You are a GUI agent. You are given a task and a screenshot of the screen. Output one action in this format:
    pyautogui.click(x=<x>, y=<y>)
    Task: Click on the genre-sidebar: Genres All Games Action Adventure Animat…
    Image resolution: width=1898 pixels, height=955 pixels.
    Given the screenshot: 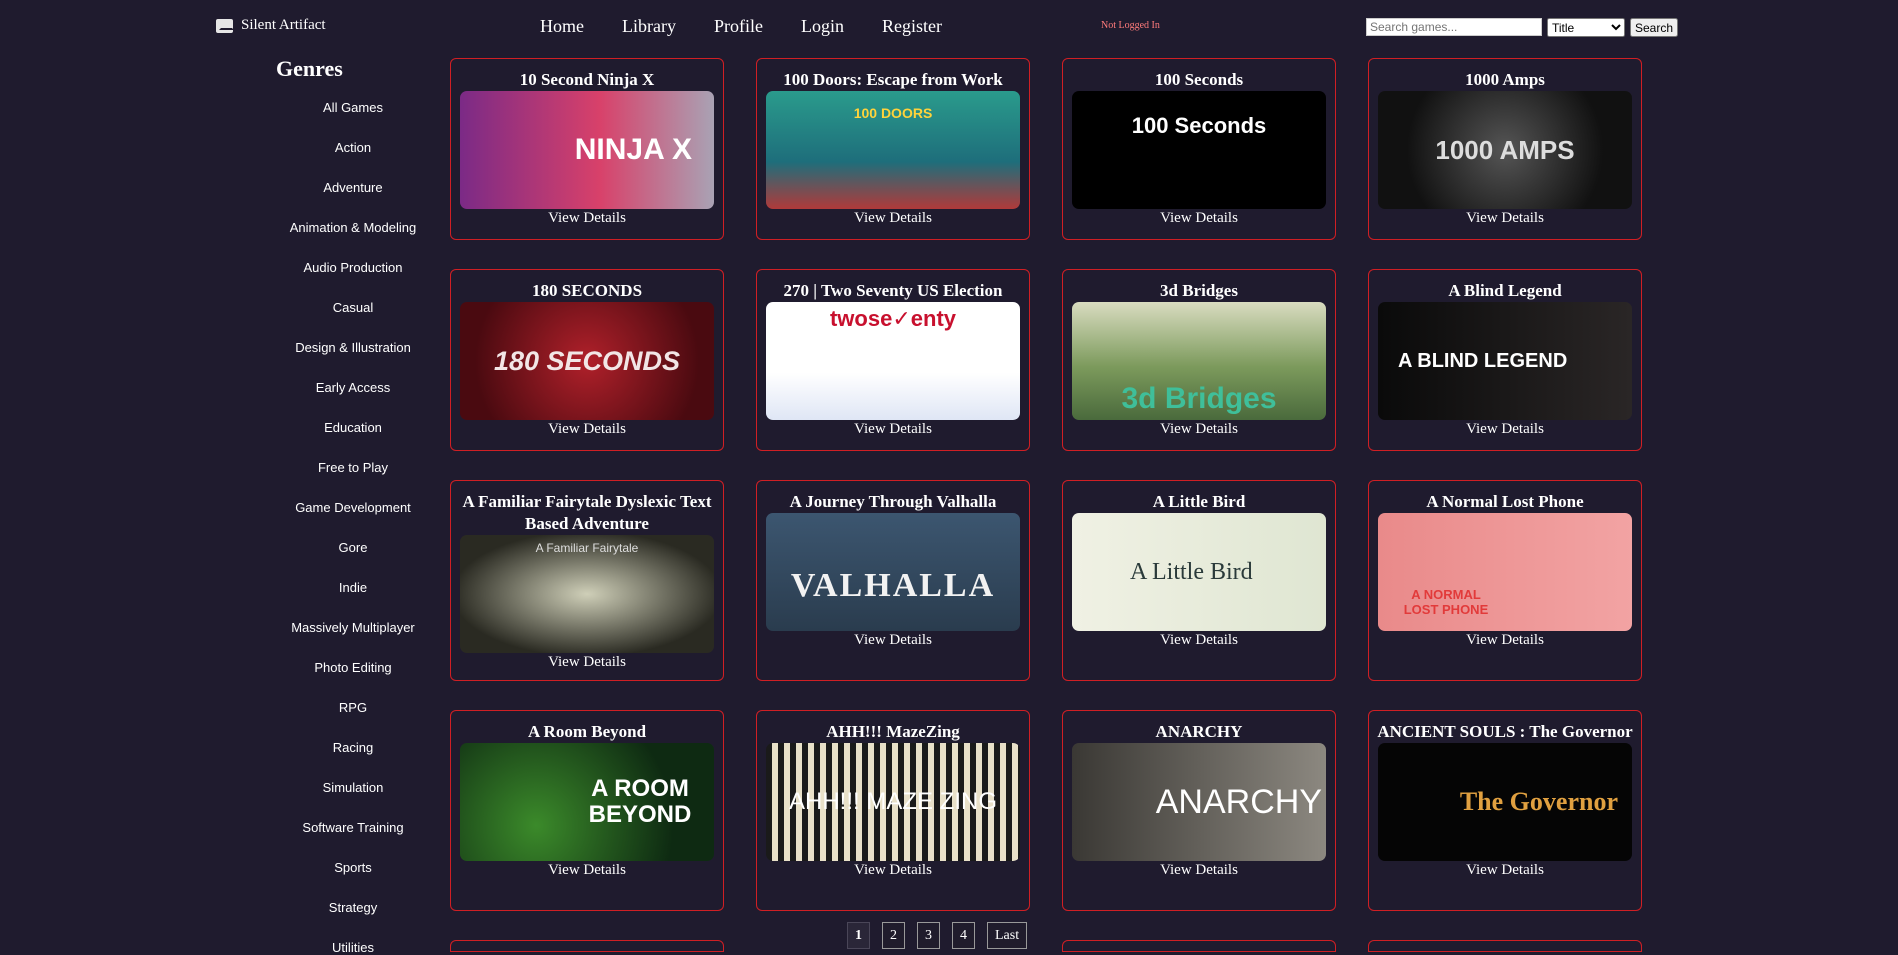 What is the action you would take?
    pyautogui.click(x=353, y=505)
    